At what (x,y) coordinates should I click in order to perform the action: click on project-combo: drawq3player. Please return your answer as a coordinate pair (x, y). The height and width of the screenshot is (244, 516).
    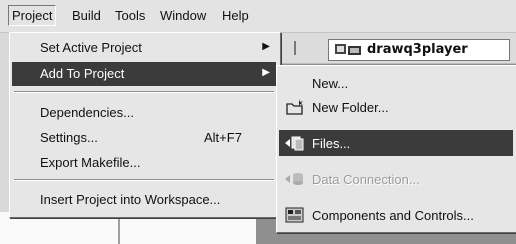
    Looking at the image, I should click on (419, 50).